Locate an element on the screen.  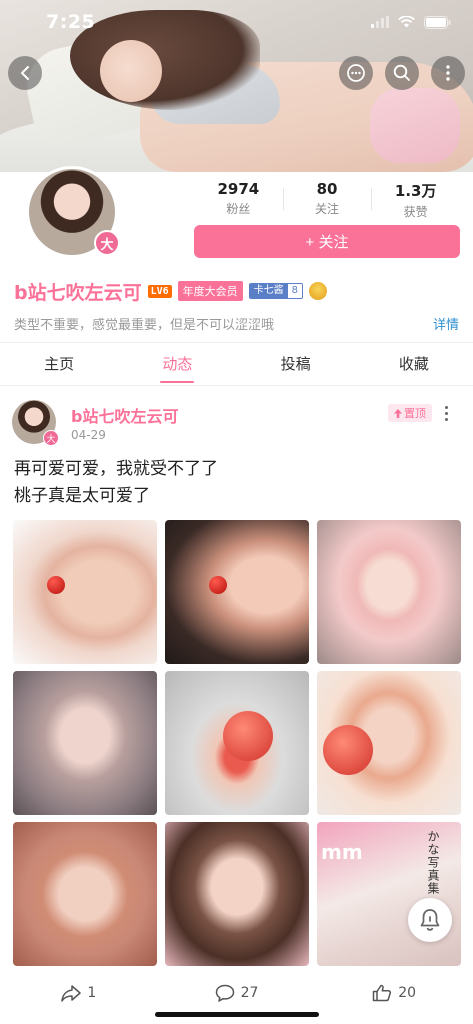
post-image: mm かな写真集 is located at coordinates (389, 894).